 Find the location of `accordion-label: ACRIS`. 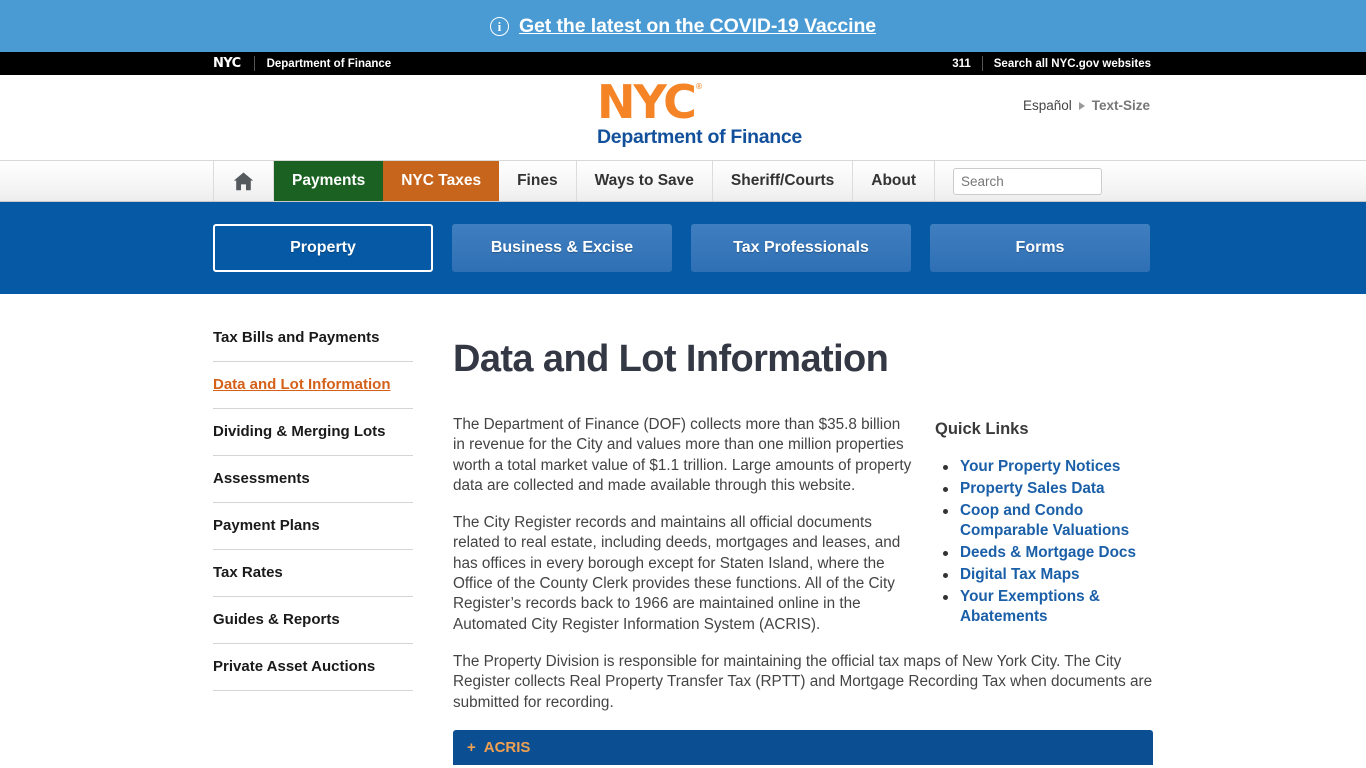

accordion-label: ACRIS is located at coordinates (507, 747).